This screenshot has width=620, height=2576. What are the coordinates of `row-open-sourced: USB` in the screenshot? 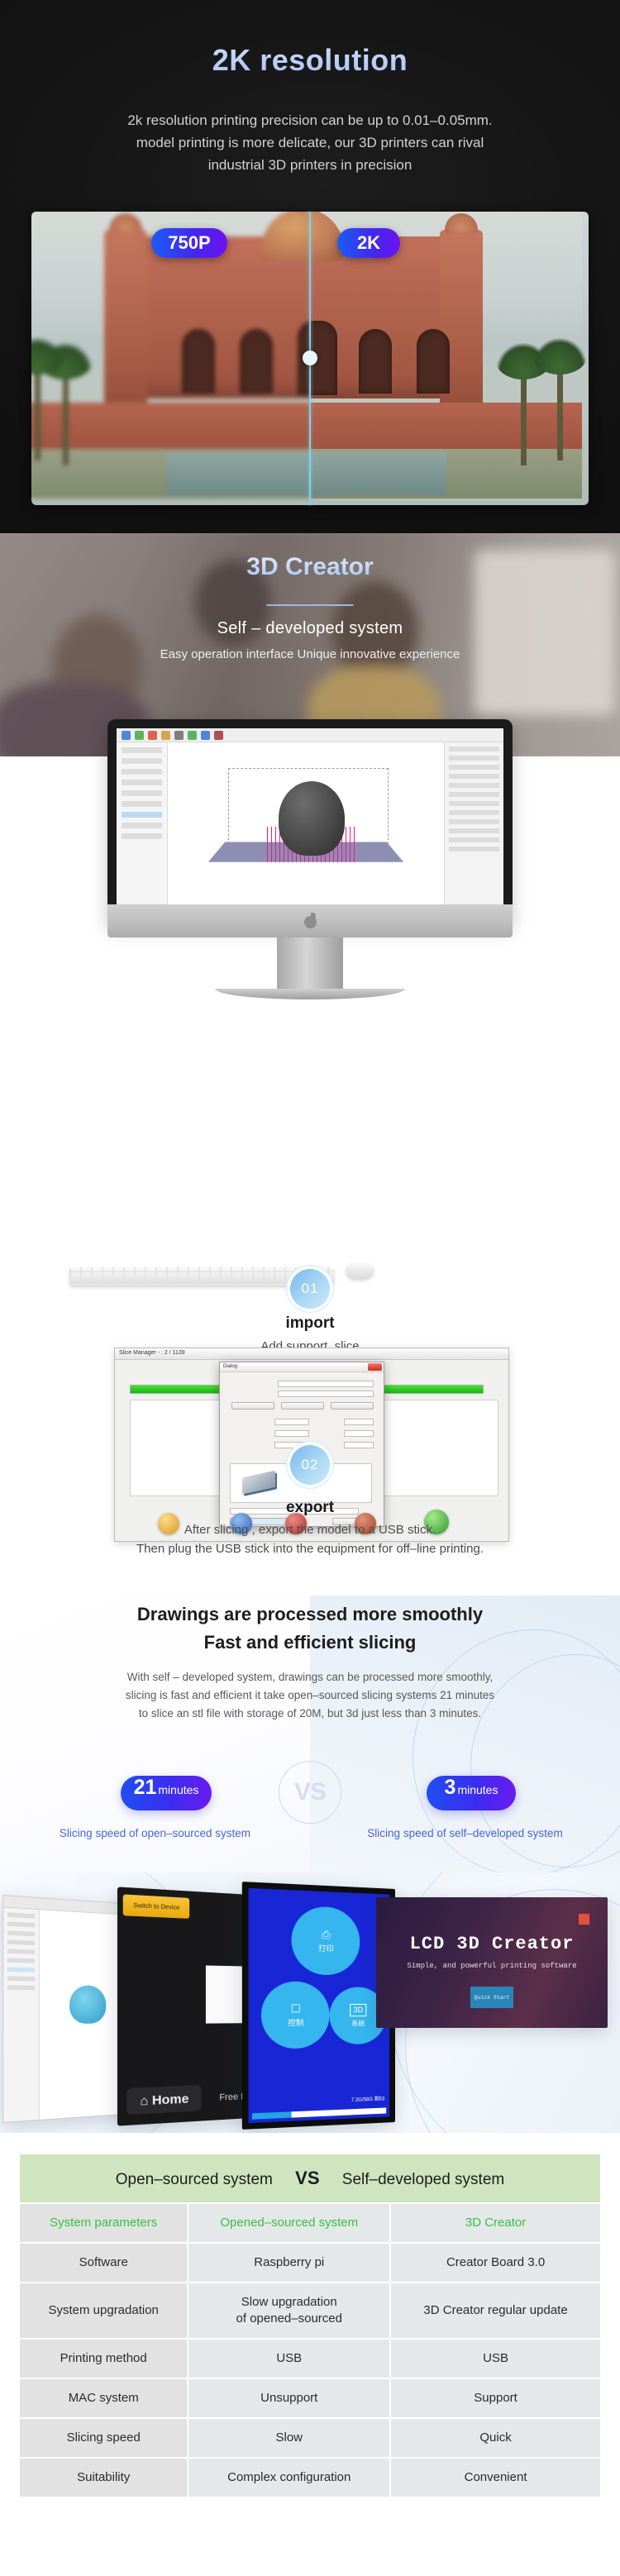 It's located at (289, 2359).